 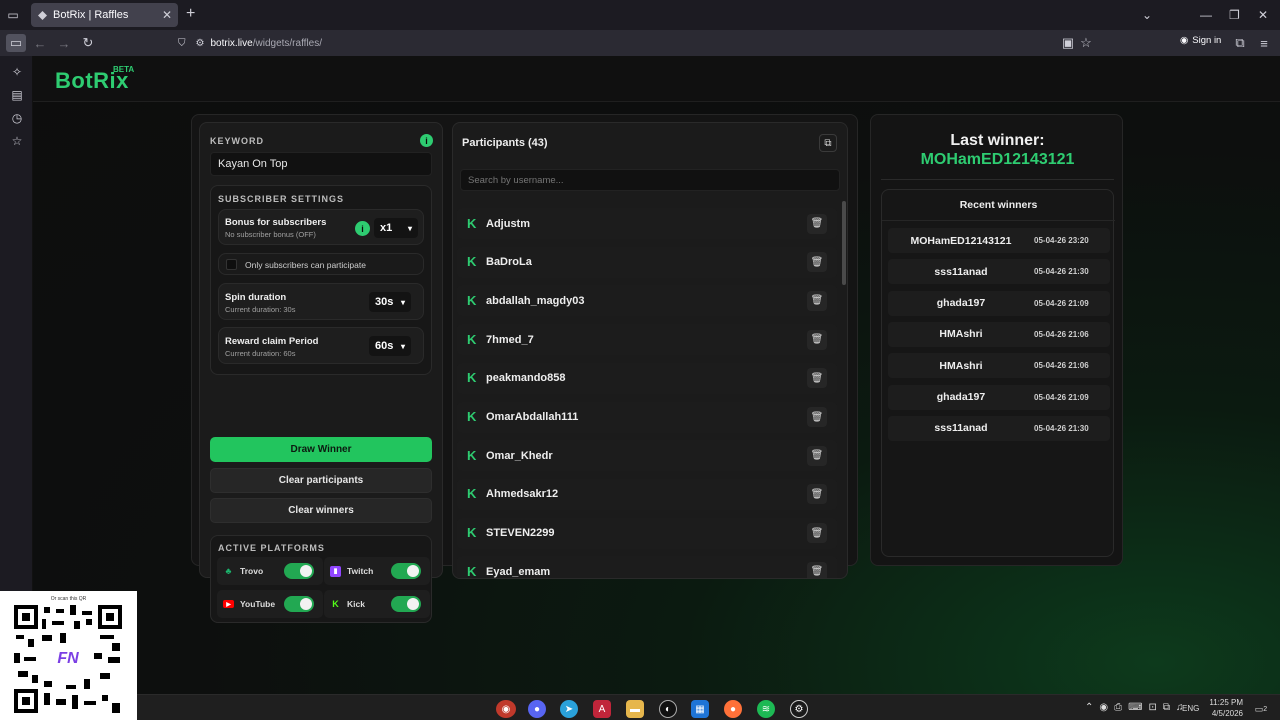 What do you see at coordinates (270, 571) in the screenshot?
I see `platform-trovo: ♣ Trovo` at bounding box center [270, 571].